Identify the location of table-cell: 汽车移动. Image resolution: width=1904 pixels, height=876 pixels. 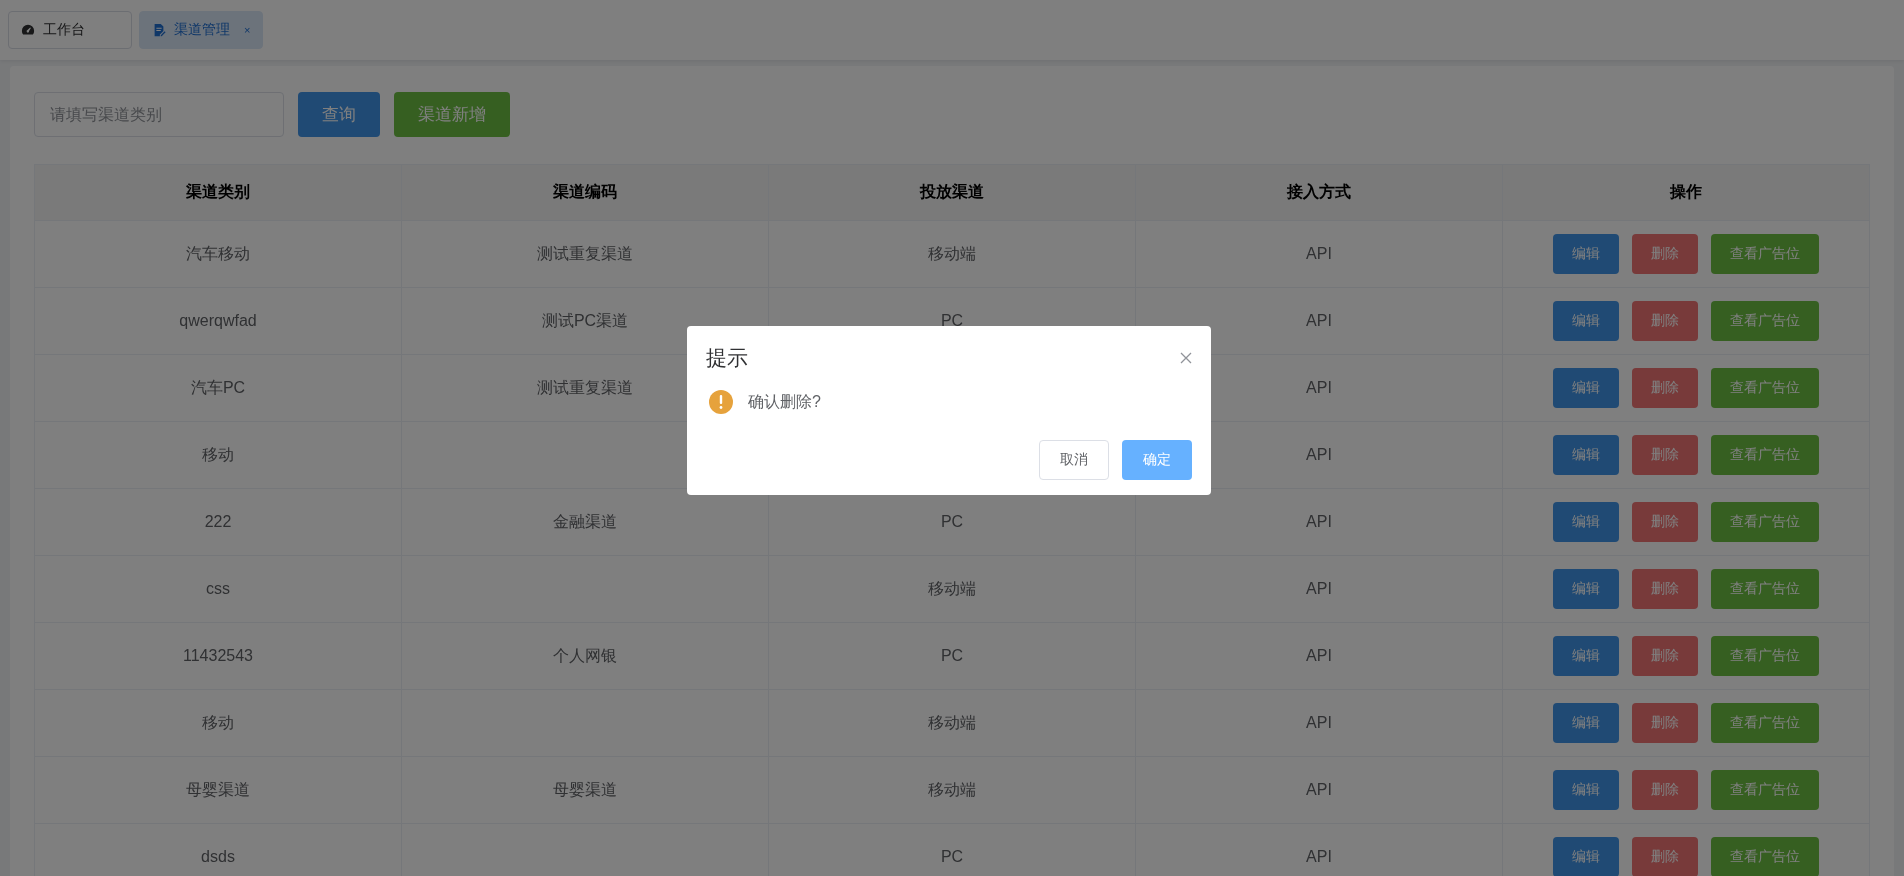
(218, 253).